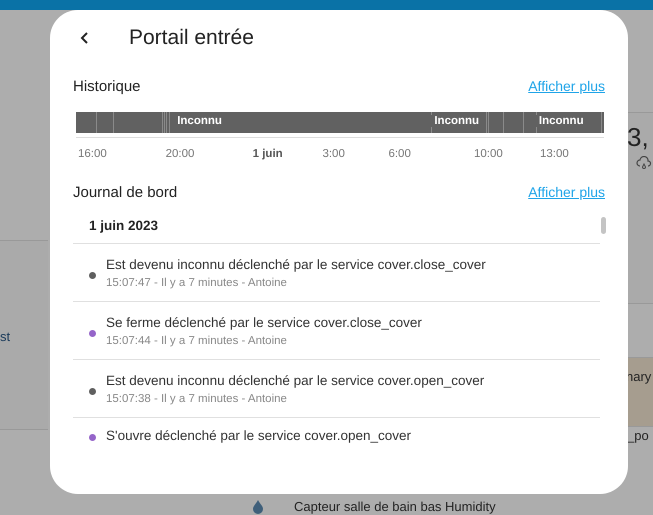 The width and height of the screenshot is (653, 515). I want to click on axis-label: 16:00, so click(92, 154).